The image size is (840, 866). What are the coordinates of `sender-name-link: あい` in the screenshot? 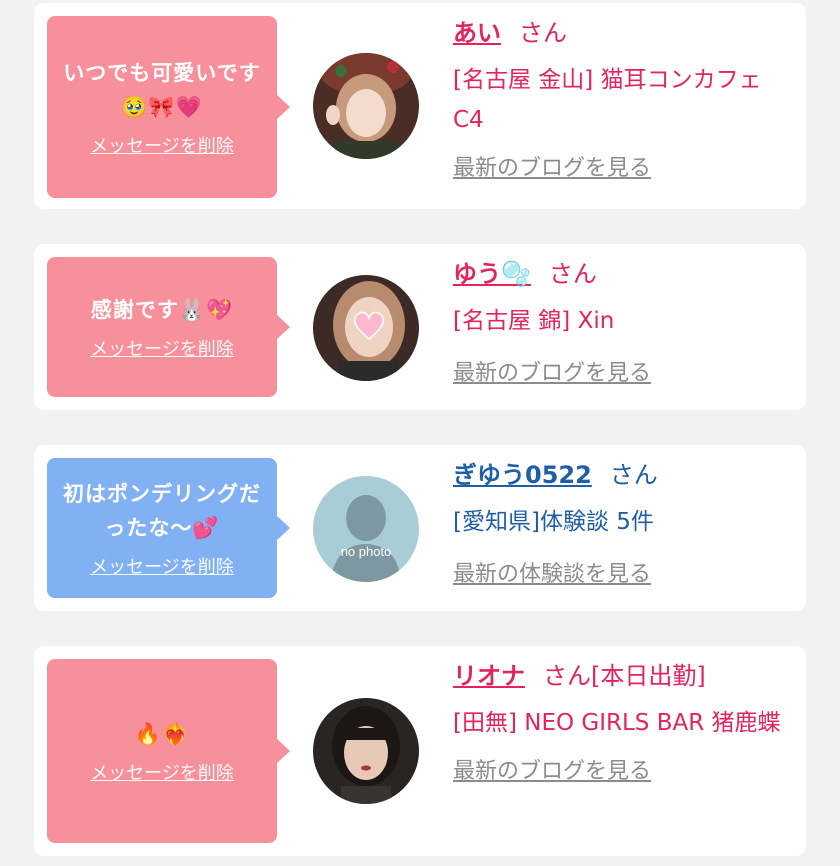 It's located at (477, 33).